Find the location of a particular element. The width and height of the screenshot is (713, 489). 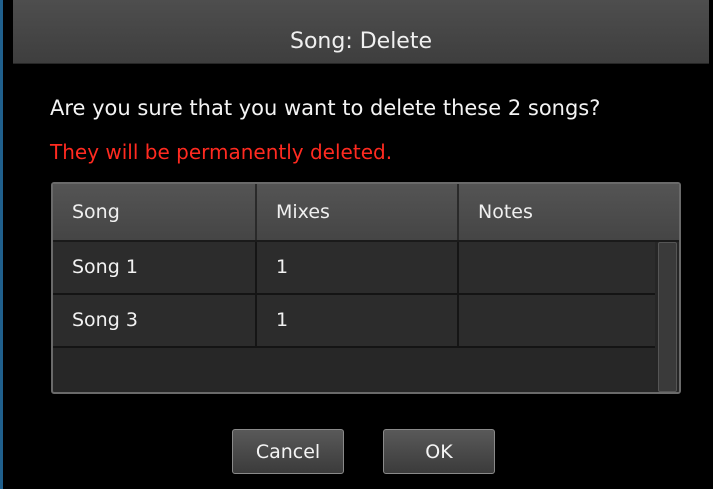

song-cell: Song 3 is located at coordinates (155, 320).